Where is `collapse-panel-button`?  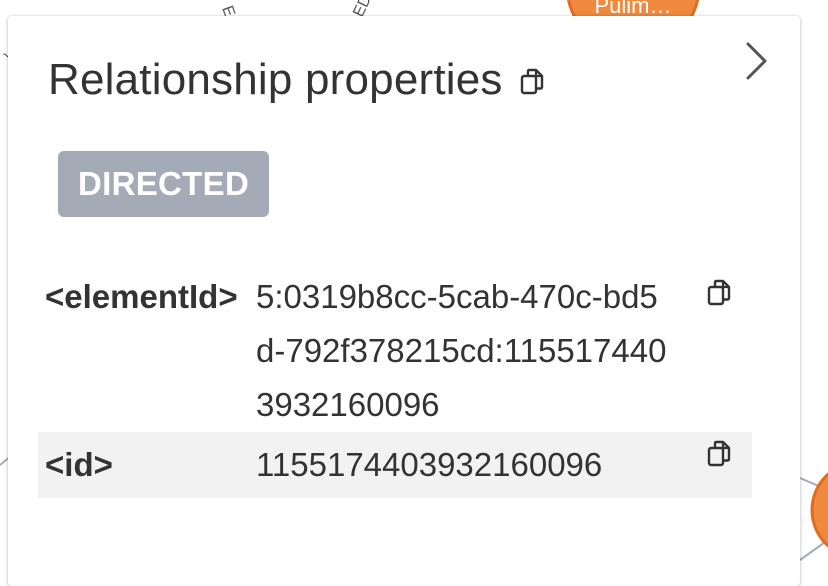
collapse-panel-button is located at coordinates (756, 61).